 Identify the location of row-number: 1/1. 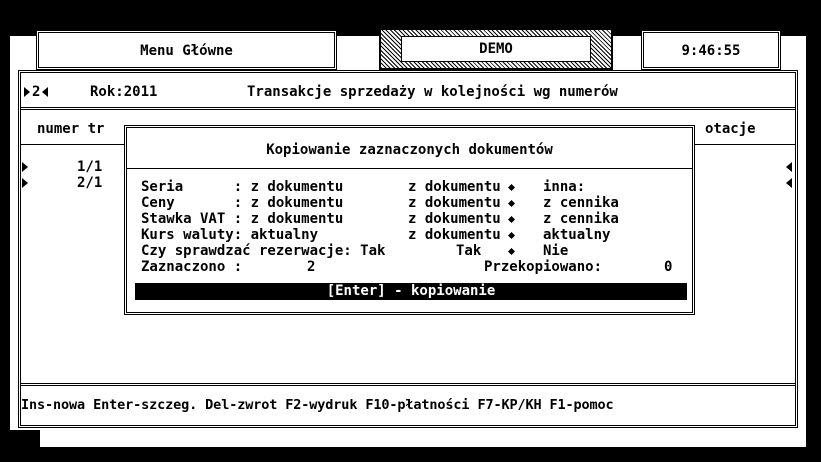
(90, 167).